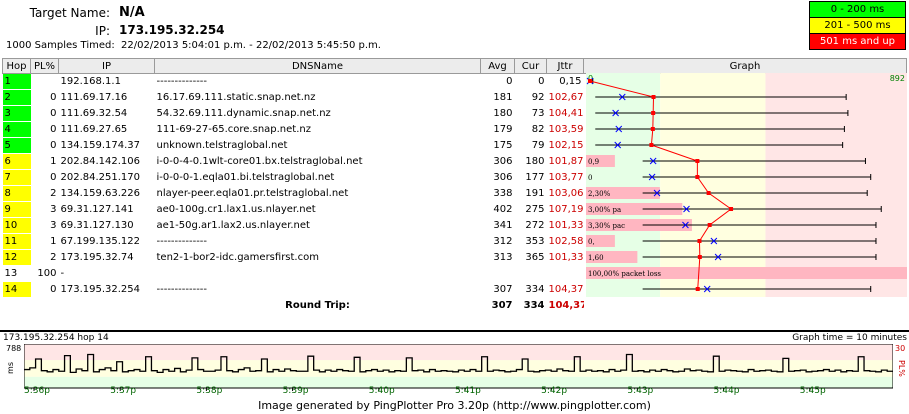  I want to click on current-latency: 73, so click(530, 113).